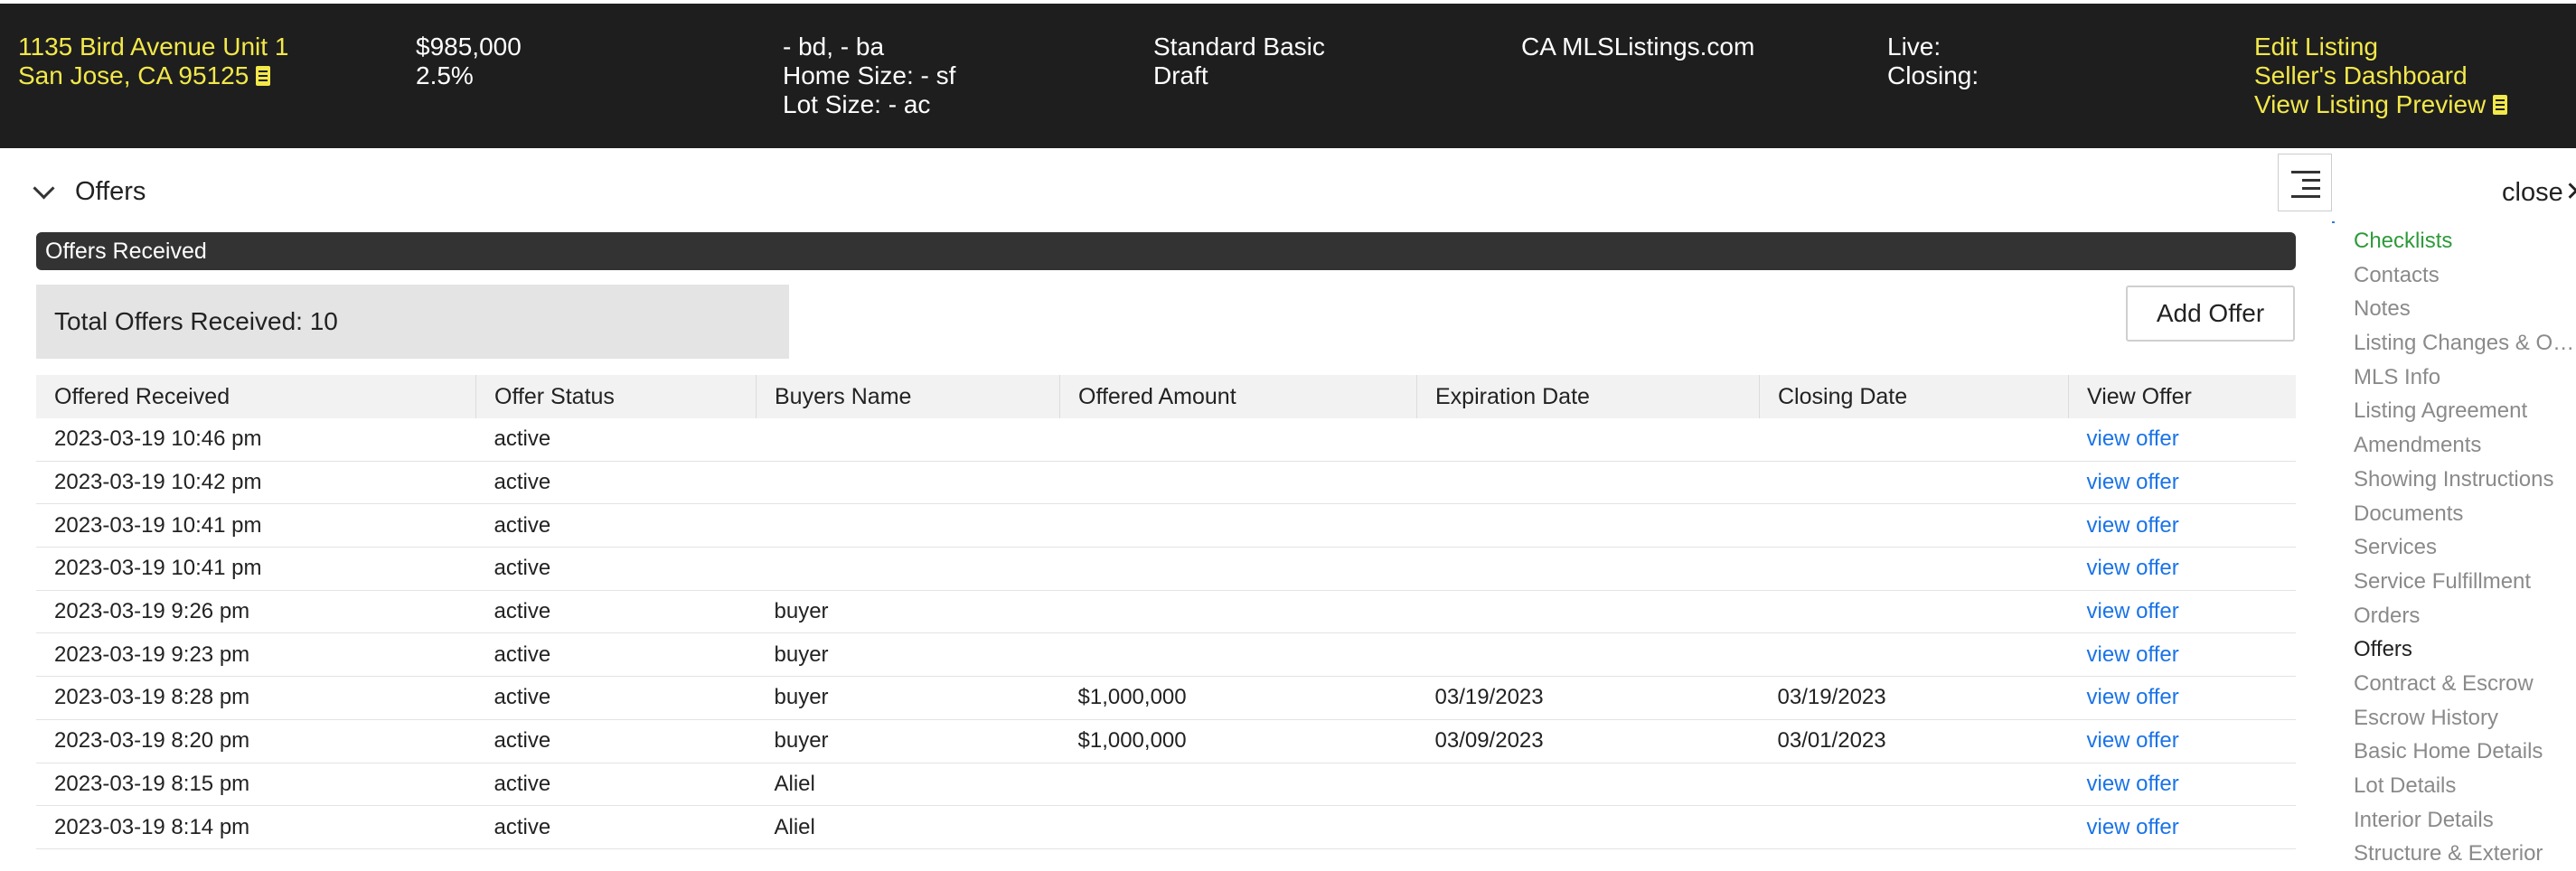 This screenshot has height=871, width=2576. I want to click on lot-size: Lot Size: - ac, so click(857, 104).